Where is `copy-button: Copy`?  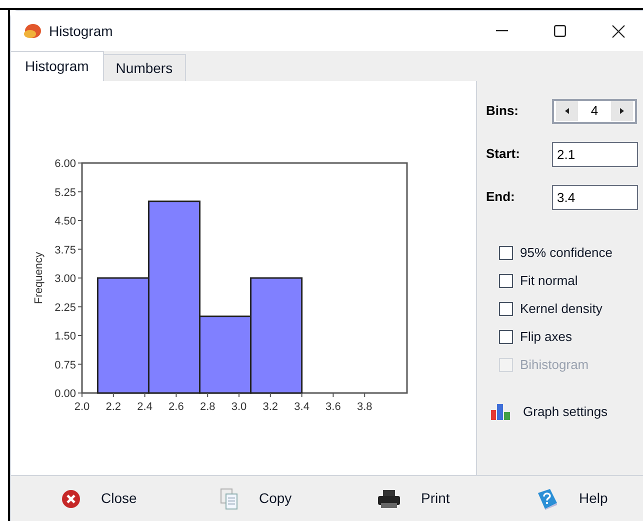
copy-button: Copy is located at coordinates (248, 499).